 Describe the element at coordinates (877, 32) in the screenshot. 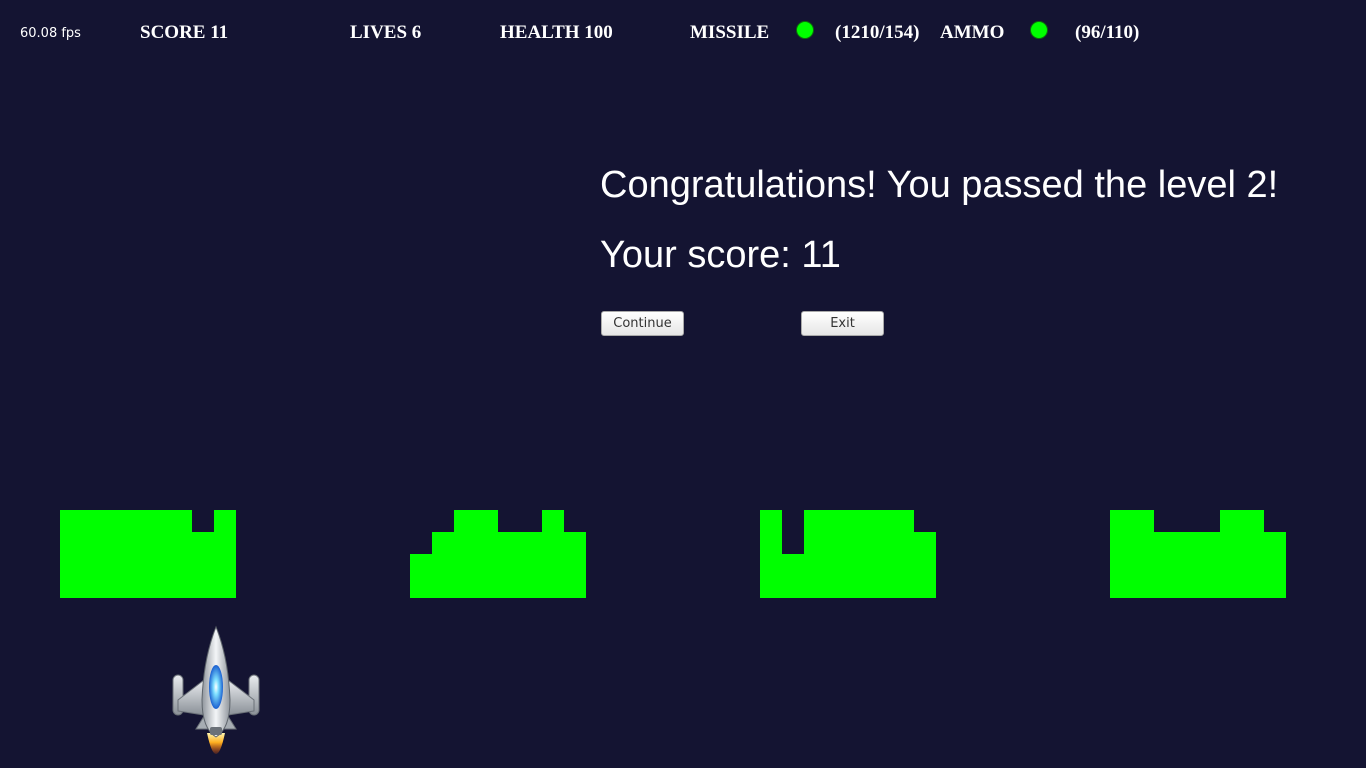

I see `missile-count: (1210/154)` at that location.